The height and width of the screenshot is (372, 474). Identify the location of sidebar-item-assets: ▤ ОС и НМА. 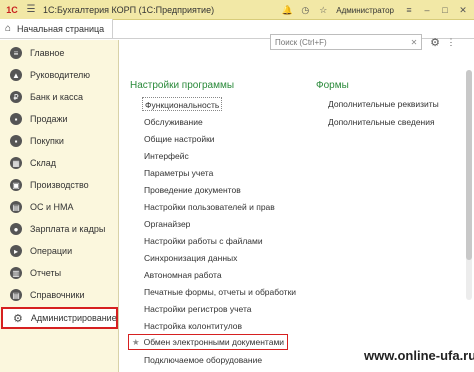
(59, 207).